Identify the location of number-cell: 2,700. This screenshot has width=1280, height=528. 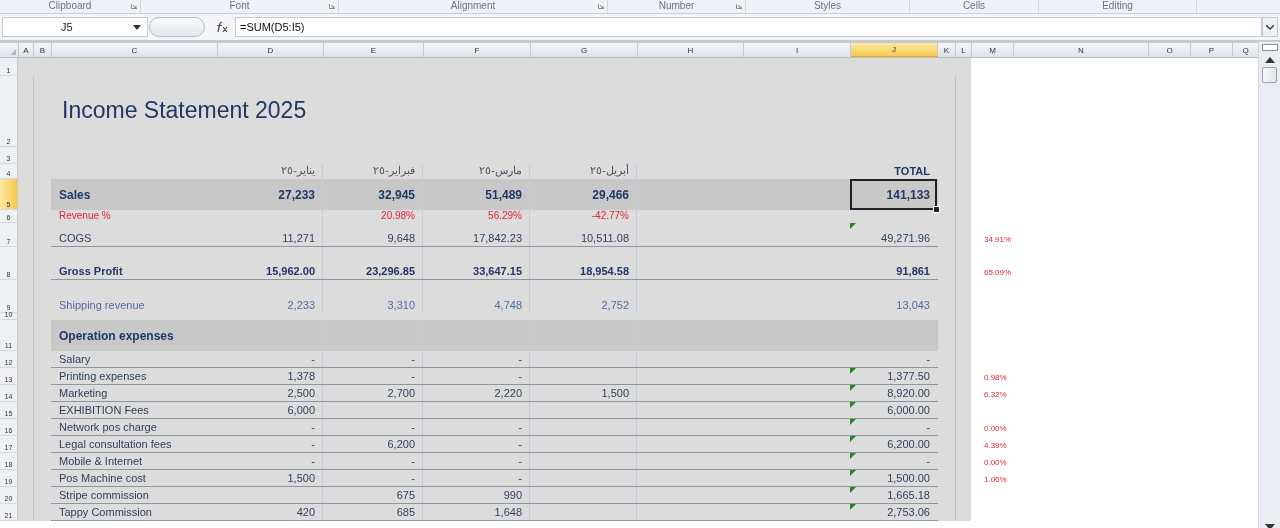
(373, 393).